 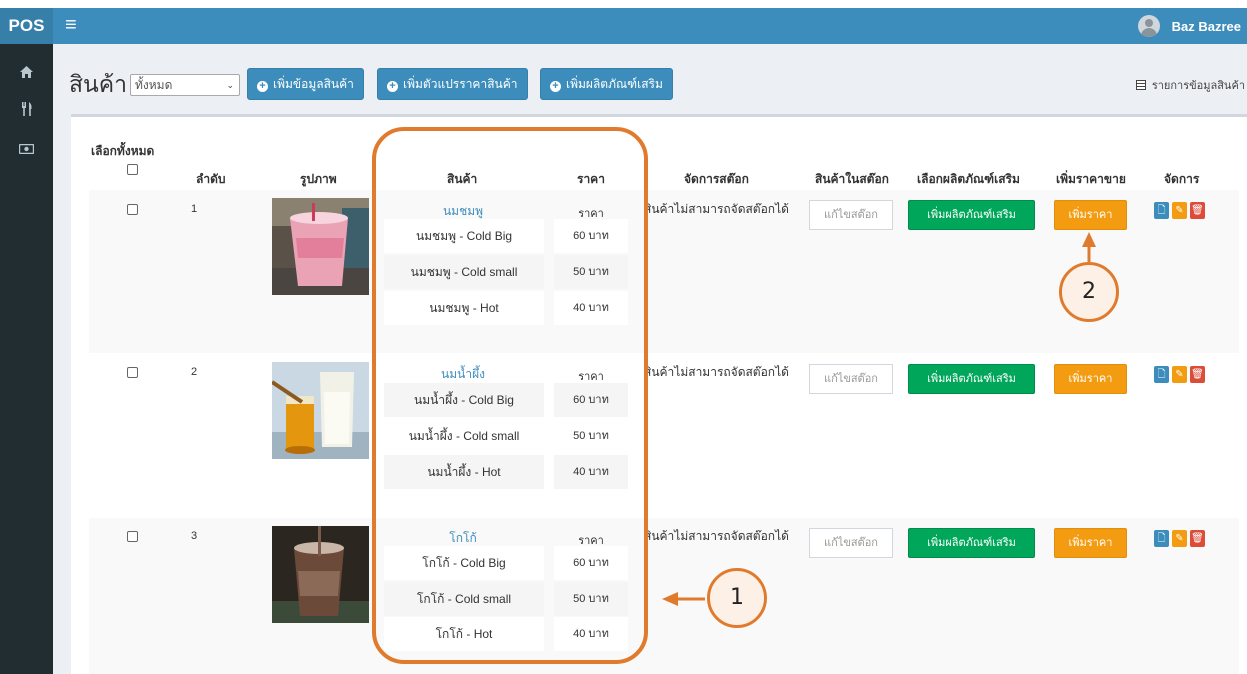 What do you see at coordinates (460, 84) in the screenshot?
I see `add-price-variant-label: เพิ่มตัวแปรราคาสินค้า` at bounding box center [460, 84].